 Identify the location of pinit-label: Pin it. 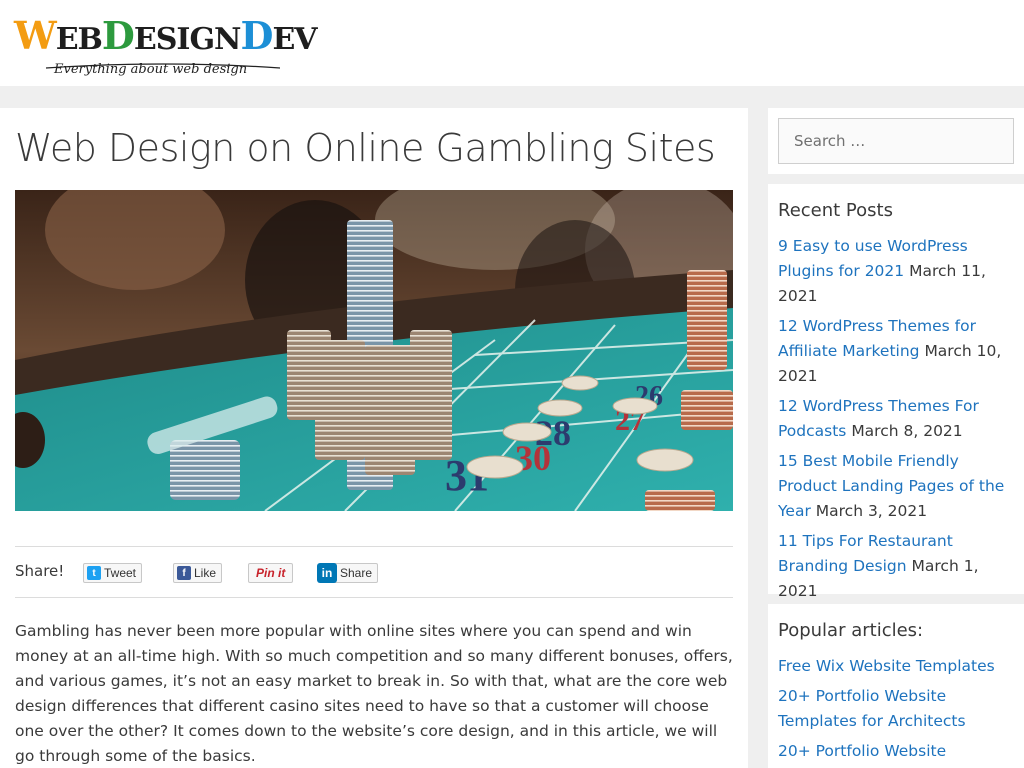
(271, 573).